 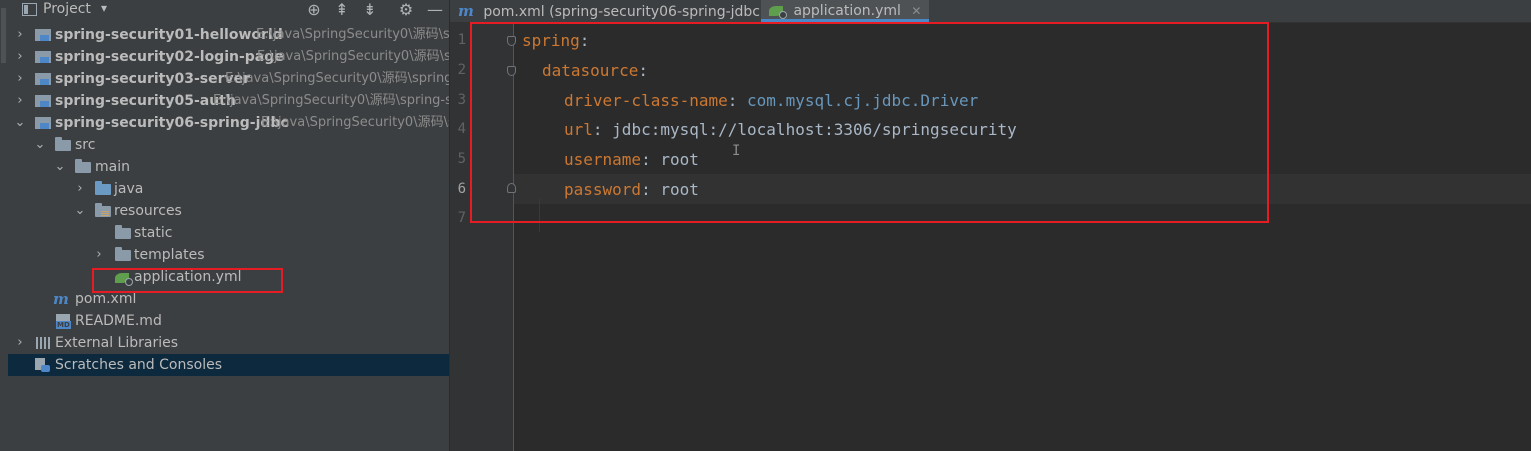 I want to click on line-number: 6, so click(x=461, y=189).